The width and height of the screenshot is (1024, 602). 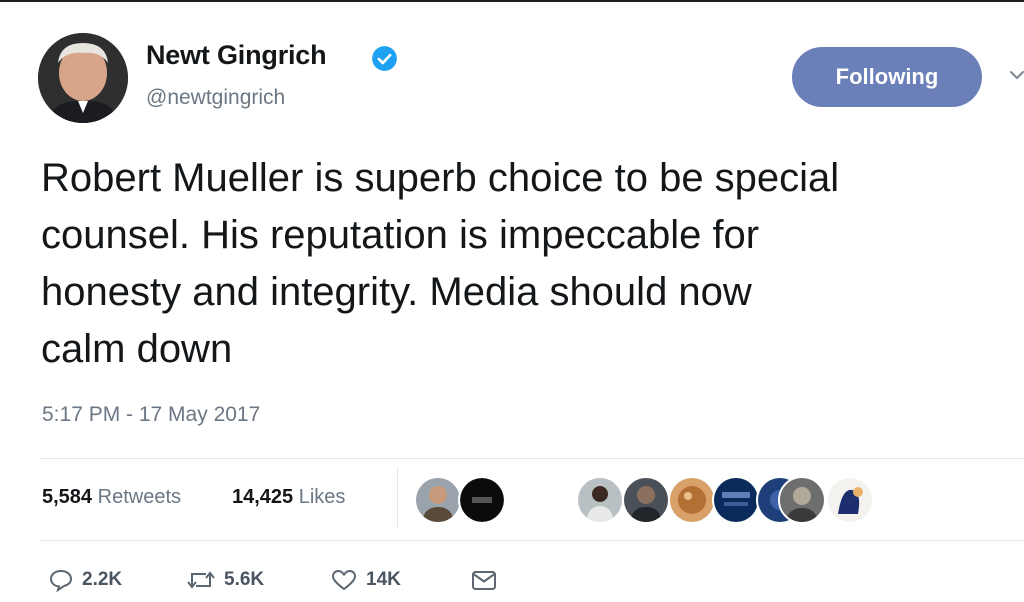 What do you see at coordinates (1016, 75) in the screenshot?
I see `chevron-down-icon` at bounding box center [1016, 75].